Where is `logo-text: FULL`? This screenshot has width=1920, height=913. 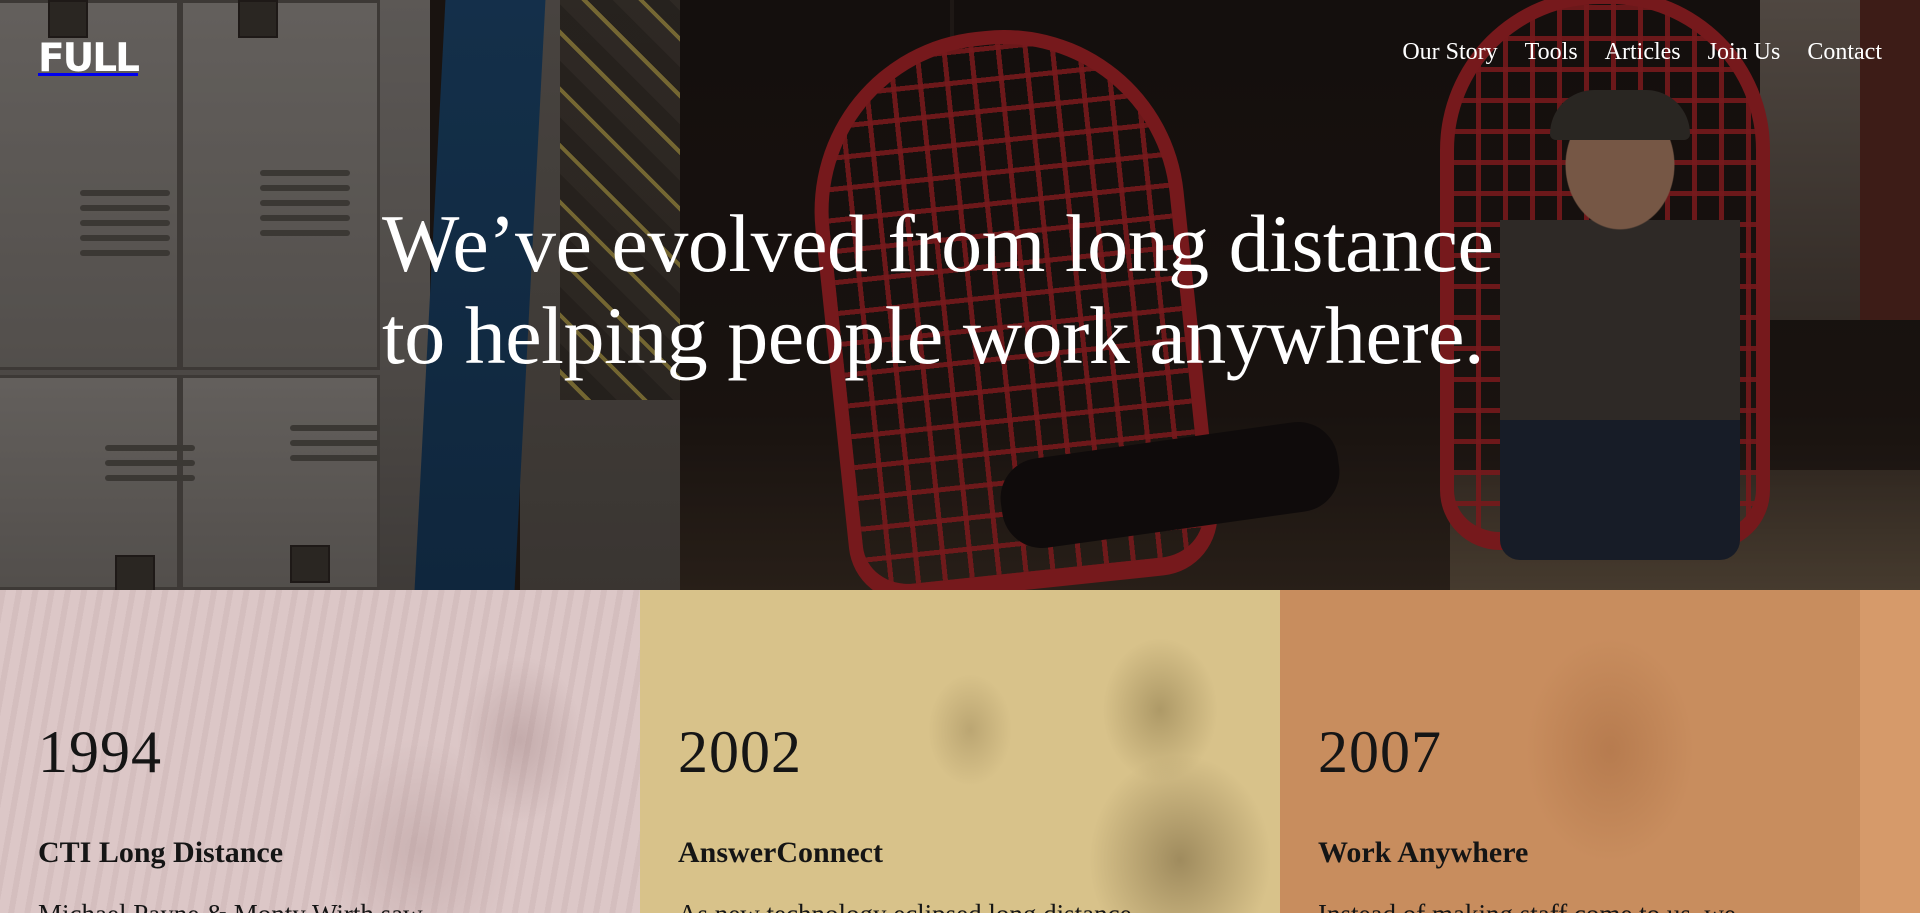
logo-text: FULL is located at coordinates (89, 58).